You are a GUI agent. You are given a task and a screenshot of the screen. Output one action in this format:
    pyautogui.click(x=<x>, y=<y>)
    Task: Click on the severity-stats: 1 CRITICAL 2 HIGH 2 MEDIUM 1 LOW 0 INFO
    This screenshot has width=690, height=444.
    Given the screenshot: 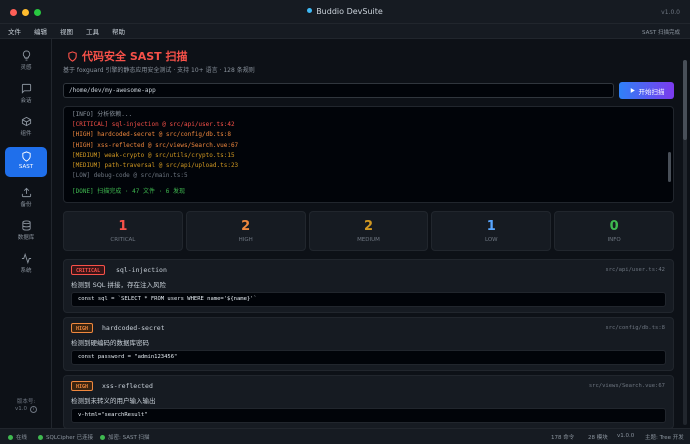 What is the action you would take?
    pyautogui.click(x=368, y=231)
    